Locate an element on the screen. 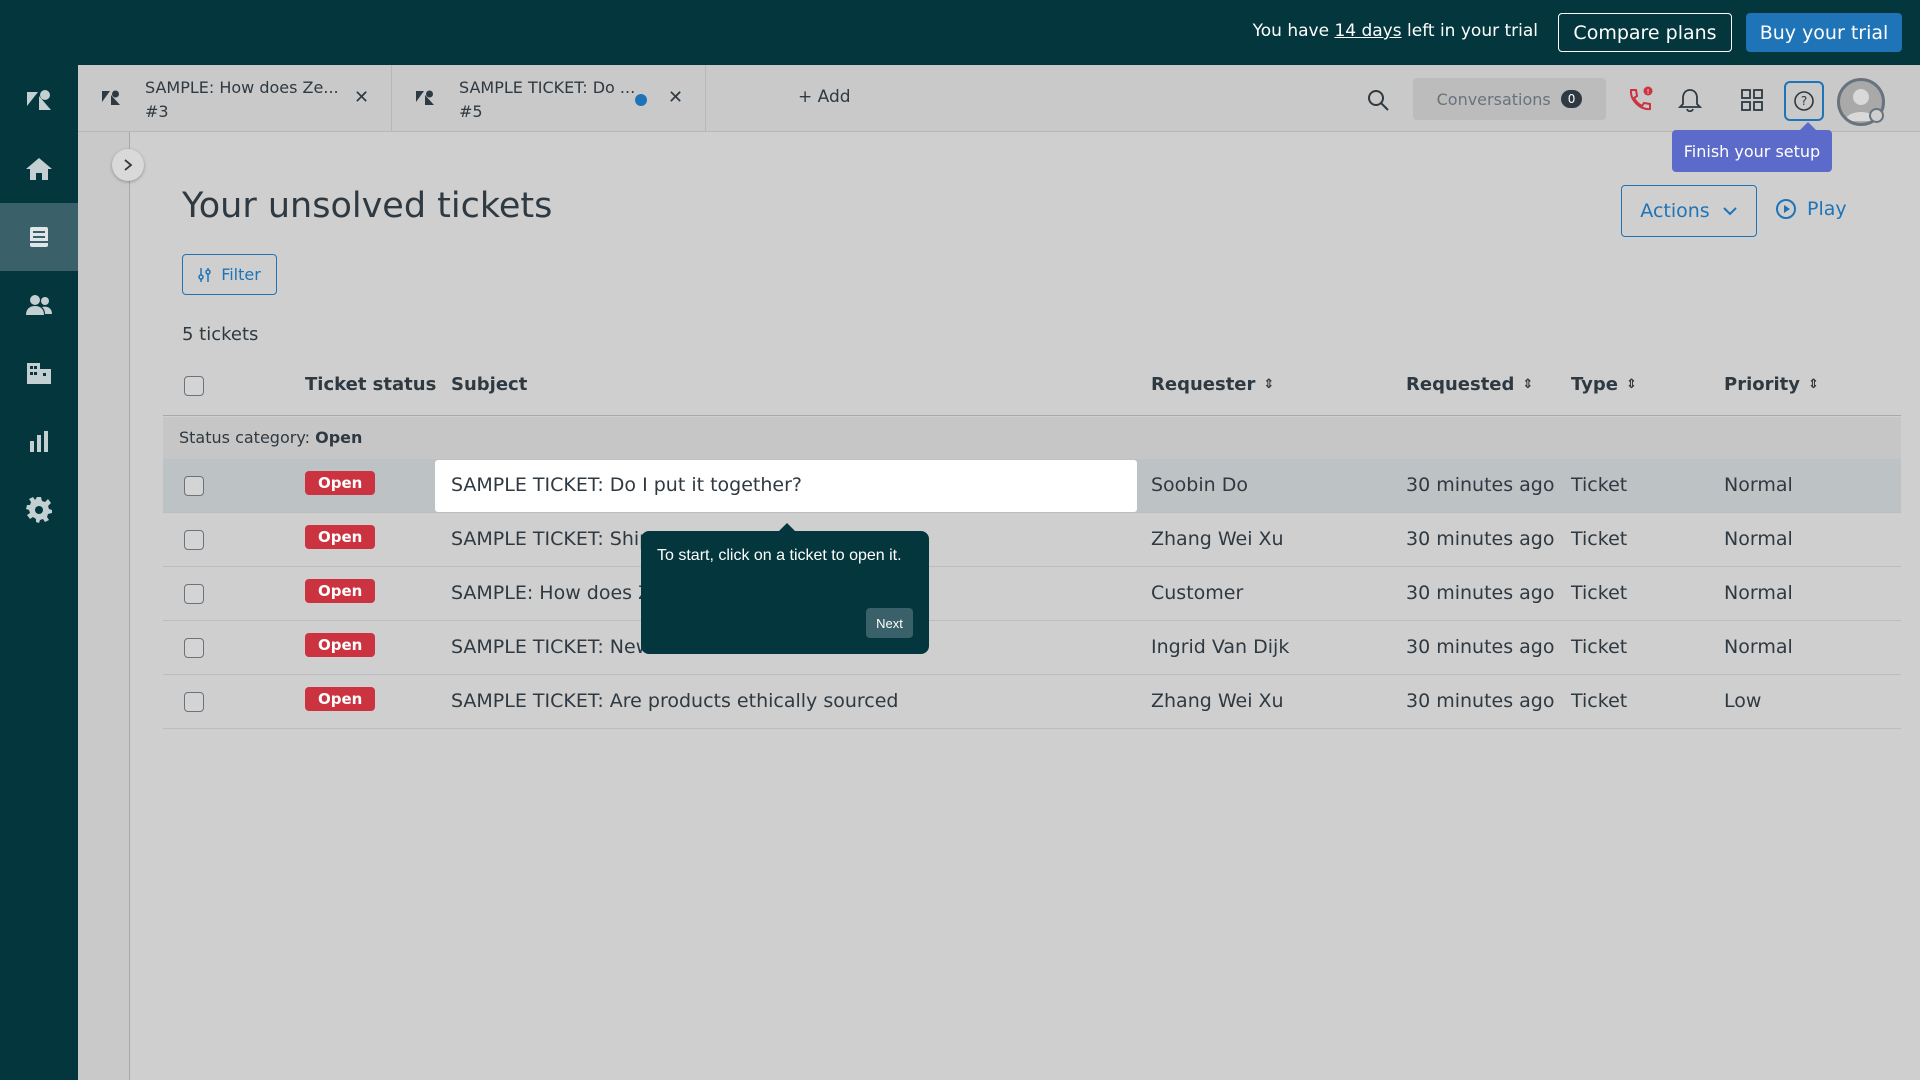 This screenshot has height=1080, width=1920. tab-ticket-id: #5 is located at coordinates (471, 111).